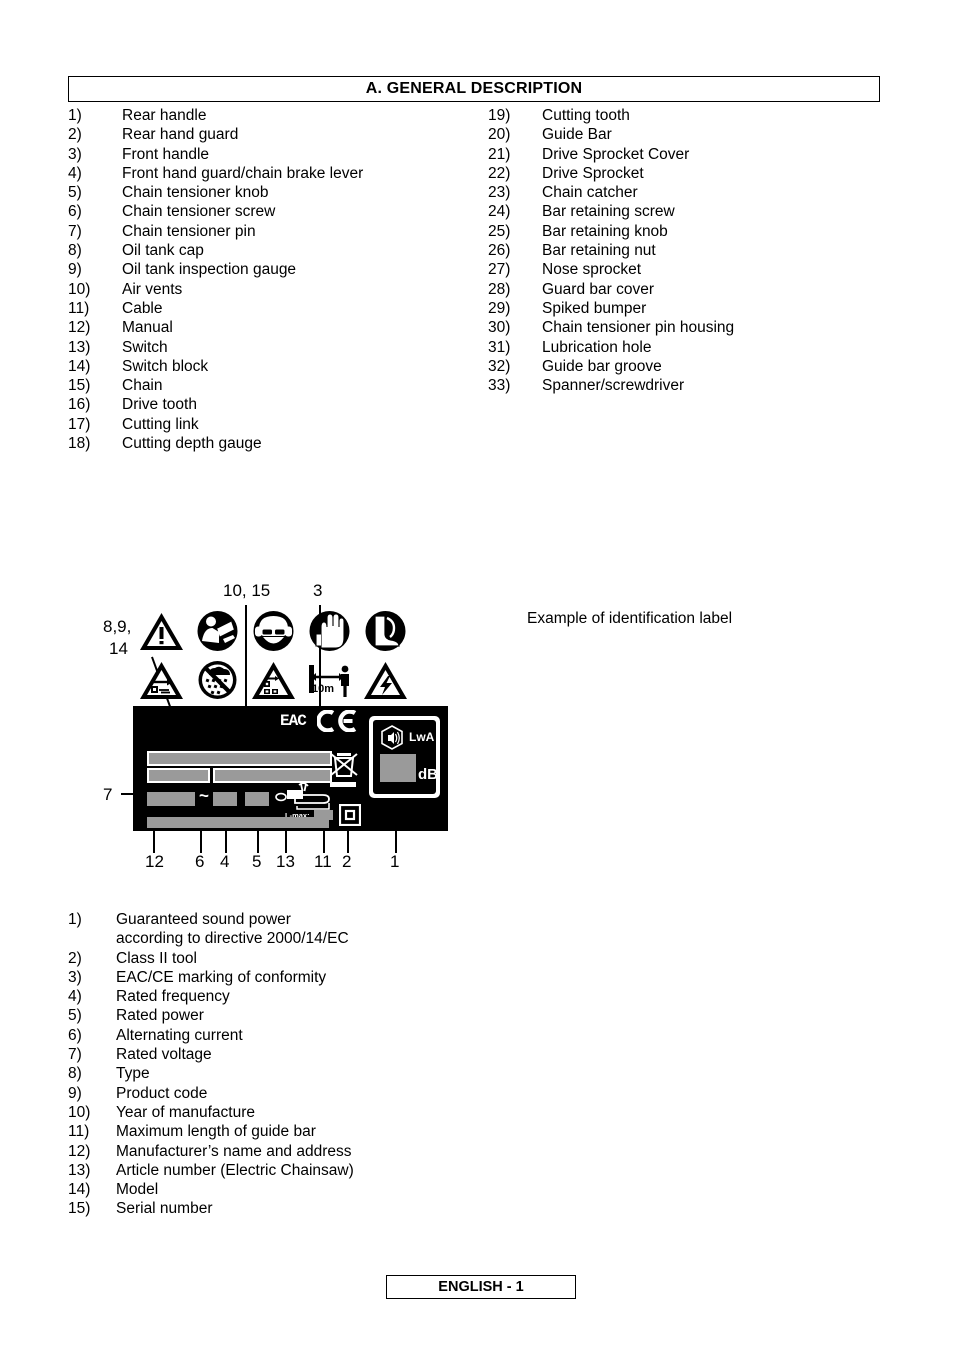  Describe the element at coordinates (499, 386) in the screenshot. I see `parts-list-item-number: 33)` at that location.